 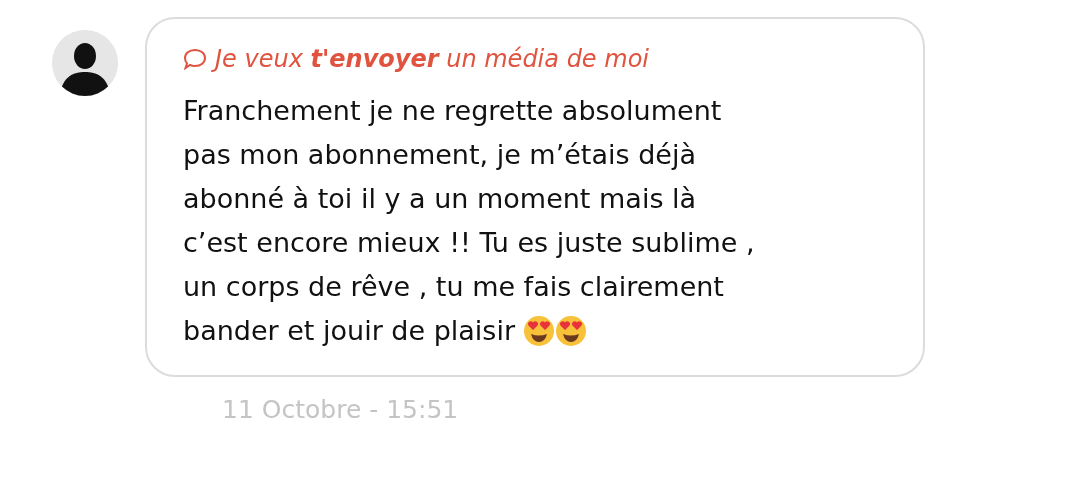 I want to click on message-line: un corps de rêve , tu me fais clairement, so click(x=453, y=287).